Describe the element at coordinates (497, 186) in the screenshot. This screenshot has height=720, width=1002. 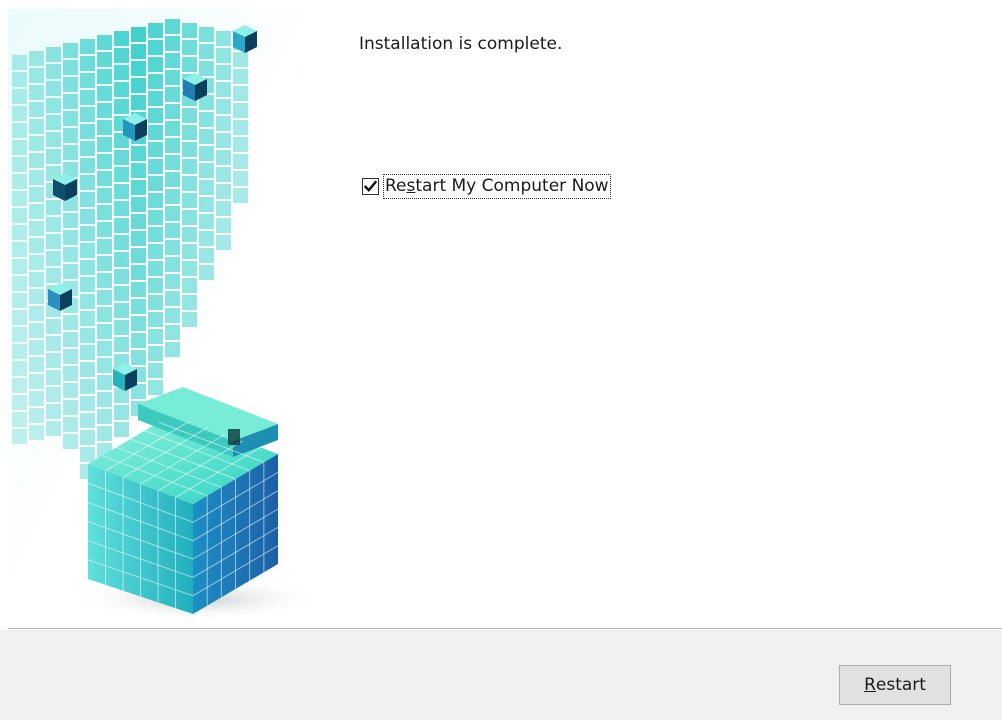
I see `restart-now-label: Restart My Computer Now` at that location.